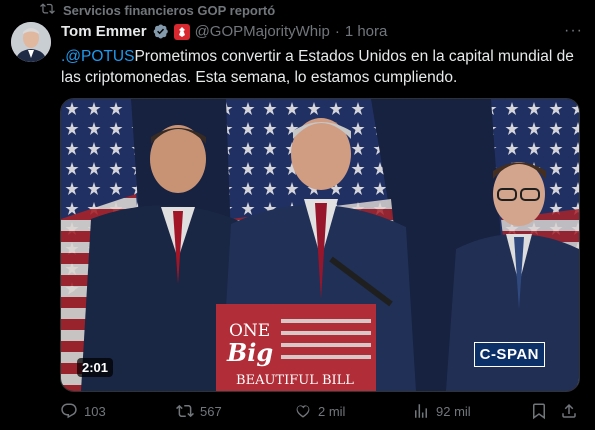  I want to click on like-count: 2 mil, so click(332, 411).